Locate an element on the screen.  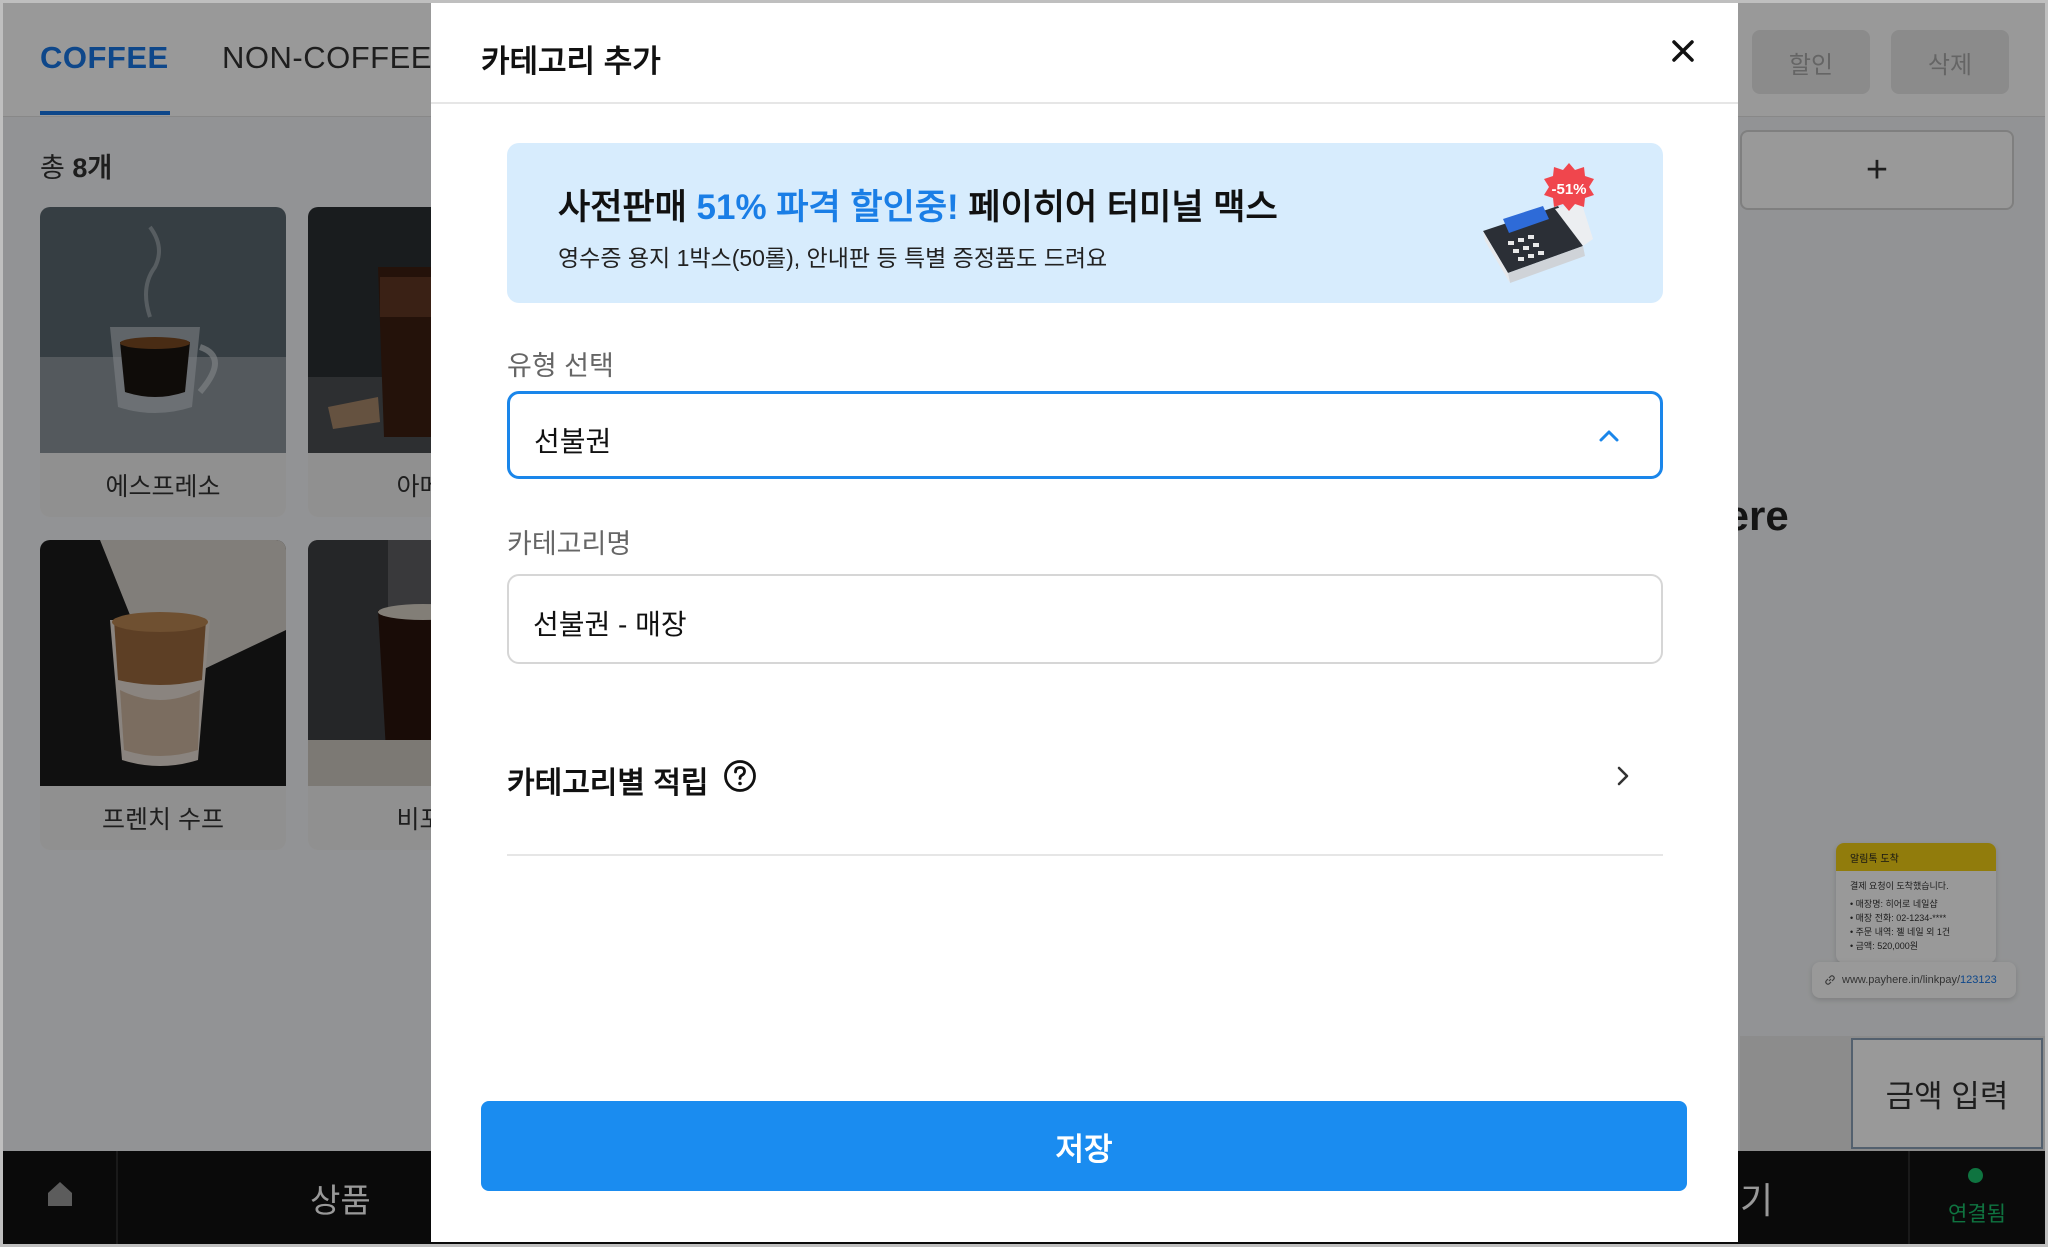
category-name-label: 카테고리명 is located at coordinates (569, 544).